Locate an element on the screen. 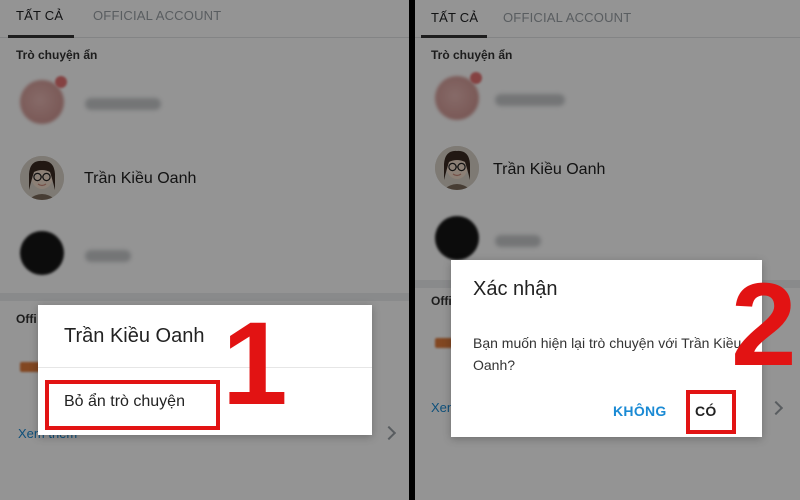 The width and height of the screenshot is (800, 500). dialog-title: Trần Kiều Oanh is located at coordinates (134, 336).